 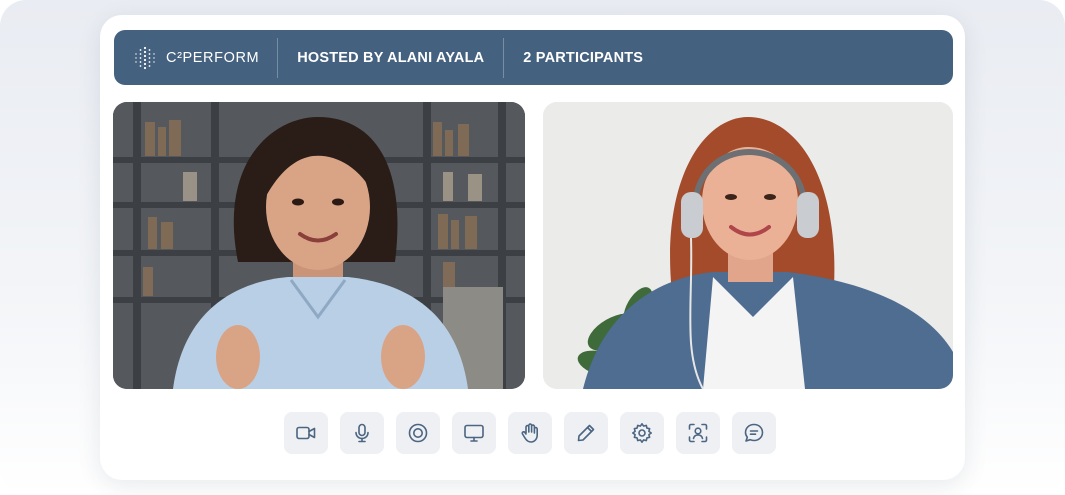 I want to click on chat-button, so click(x=754, y=433).